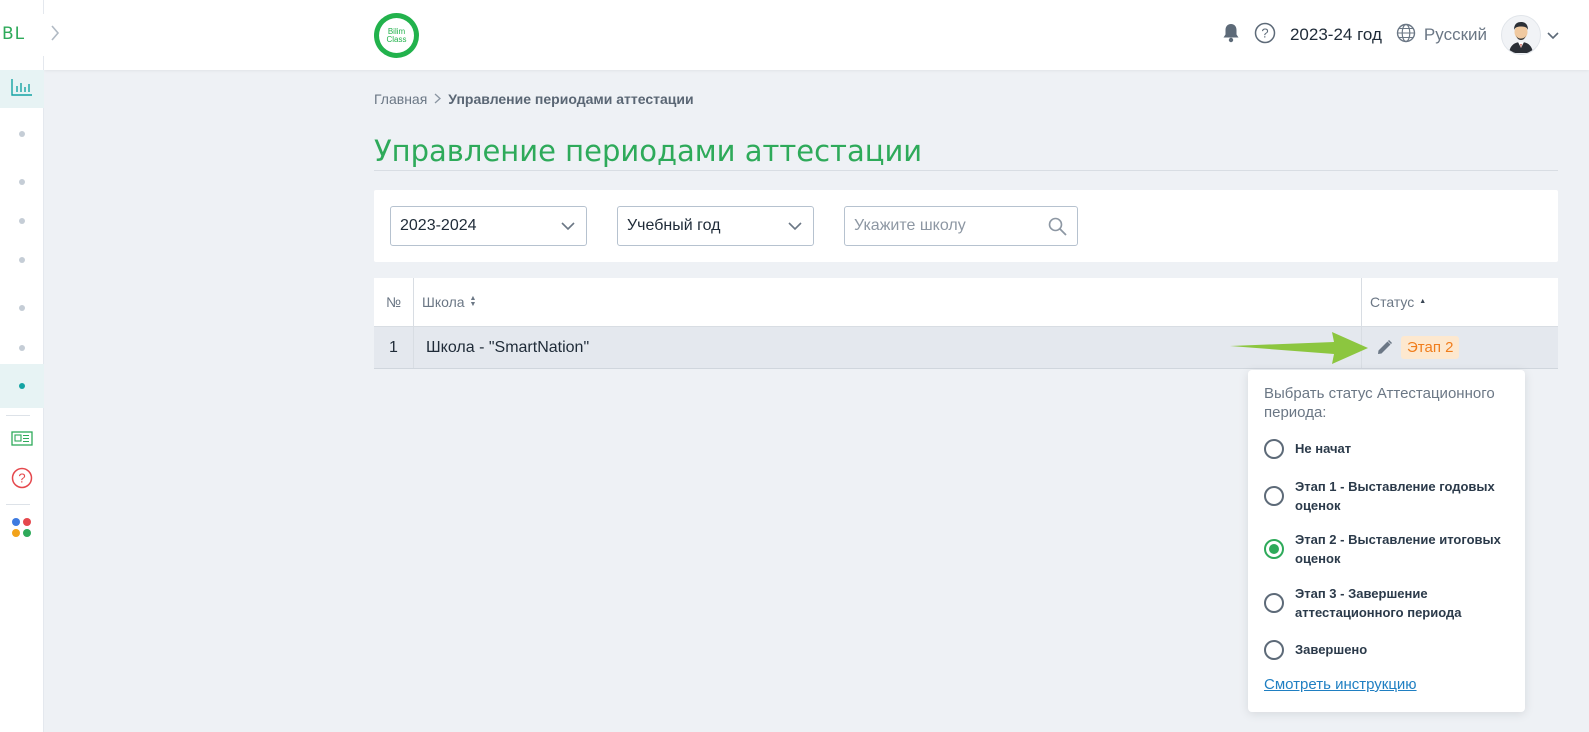  I want to click on brand-logo: Bilim Class, so click(396, 35).